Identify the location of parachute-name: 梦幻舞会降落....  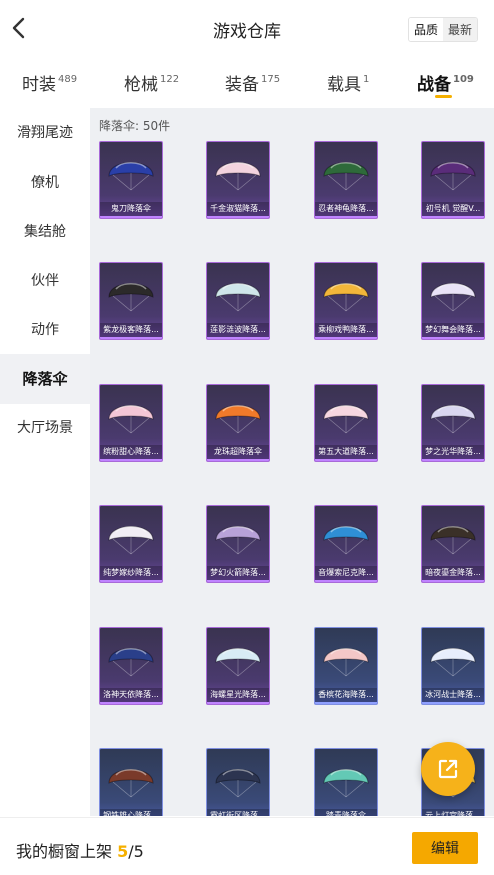
(453, 330).